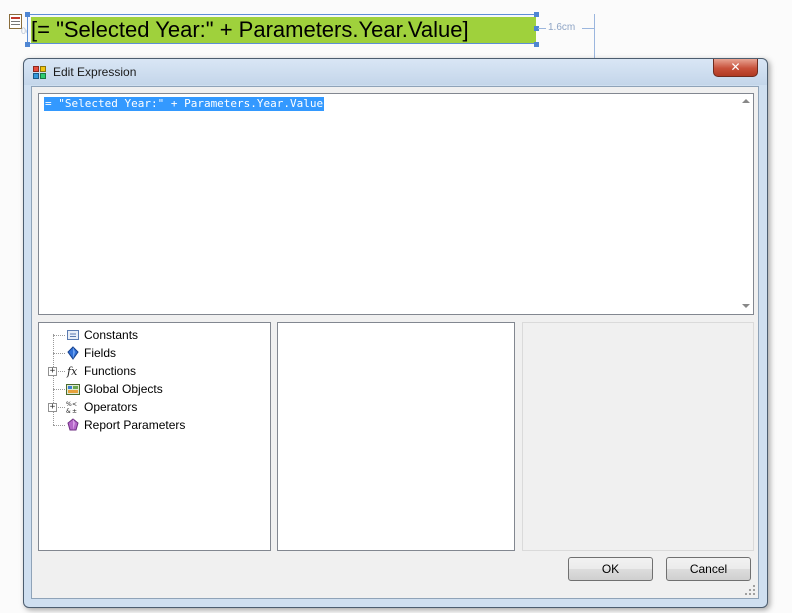  What do you see at coordinates (154, 335) in the screenshot?
I see `tree-item-constants: Constants` at bounding box center [154, 335].